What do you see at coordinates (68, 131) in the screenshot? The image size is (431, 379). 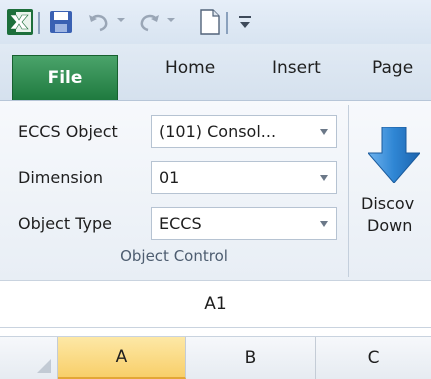 I see `eccs-object-label: ECCS Object` at bounding box center [68, 131].